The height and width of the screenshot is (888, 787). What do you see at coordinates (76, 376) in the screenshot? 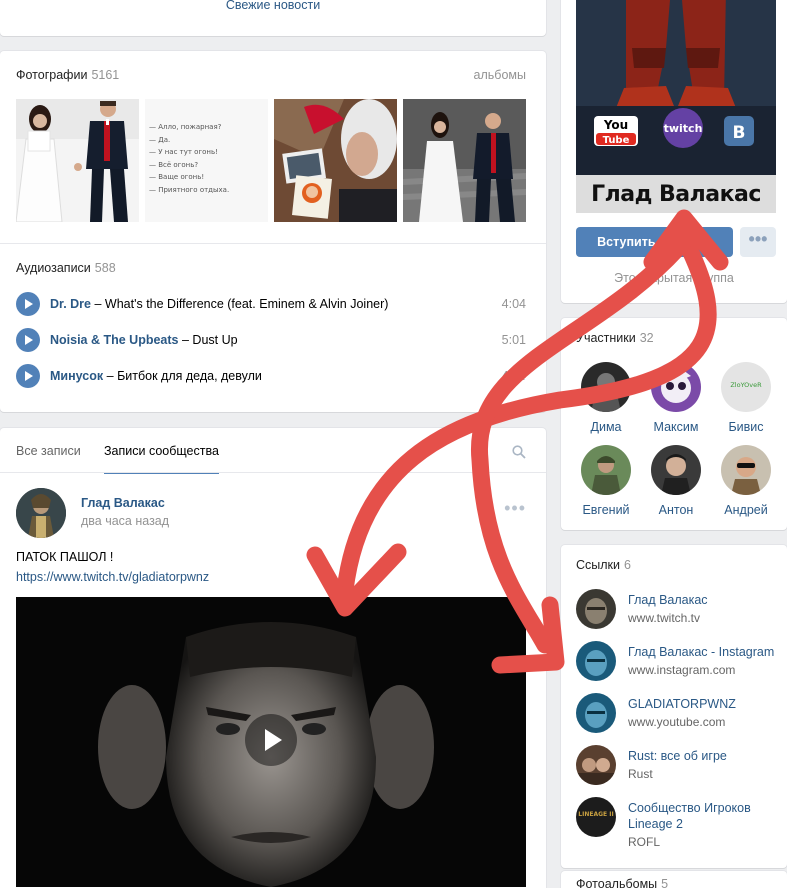
I see `audio-artist: Минусок` at bounding box center [76, 376].